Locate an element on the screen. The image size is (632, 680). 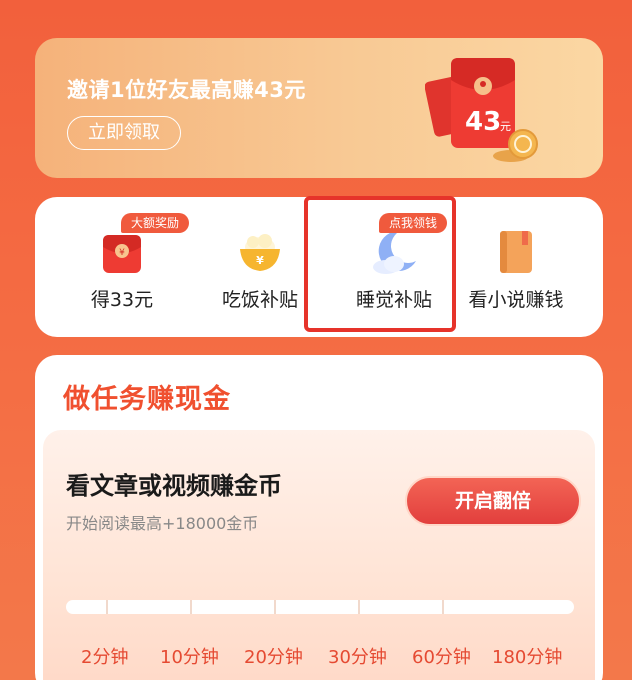
book-icon is located at coordinates (516, 252).